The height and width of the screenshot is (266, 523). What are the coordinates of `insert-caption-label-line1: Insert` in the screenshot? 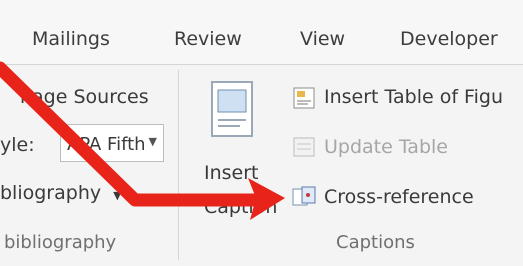 It's located at (231, 173).